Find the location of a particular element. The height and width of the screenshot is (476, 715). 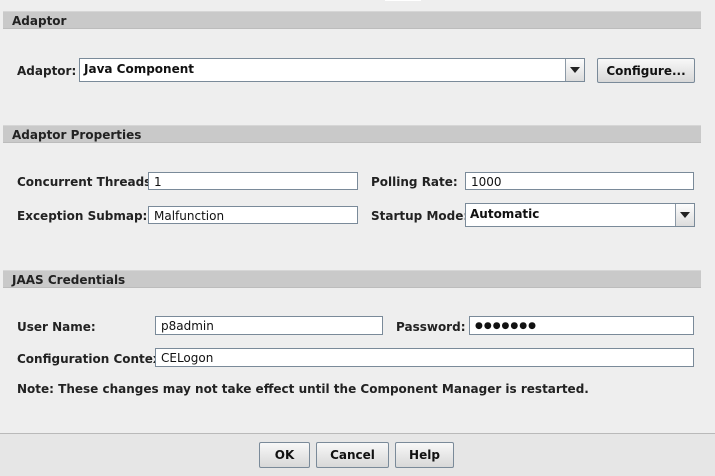

help-button-label: Help is located at coordinates (424, 455).